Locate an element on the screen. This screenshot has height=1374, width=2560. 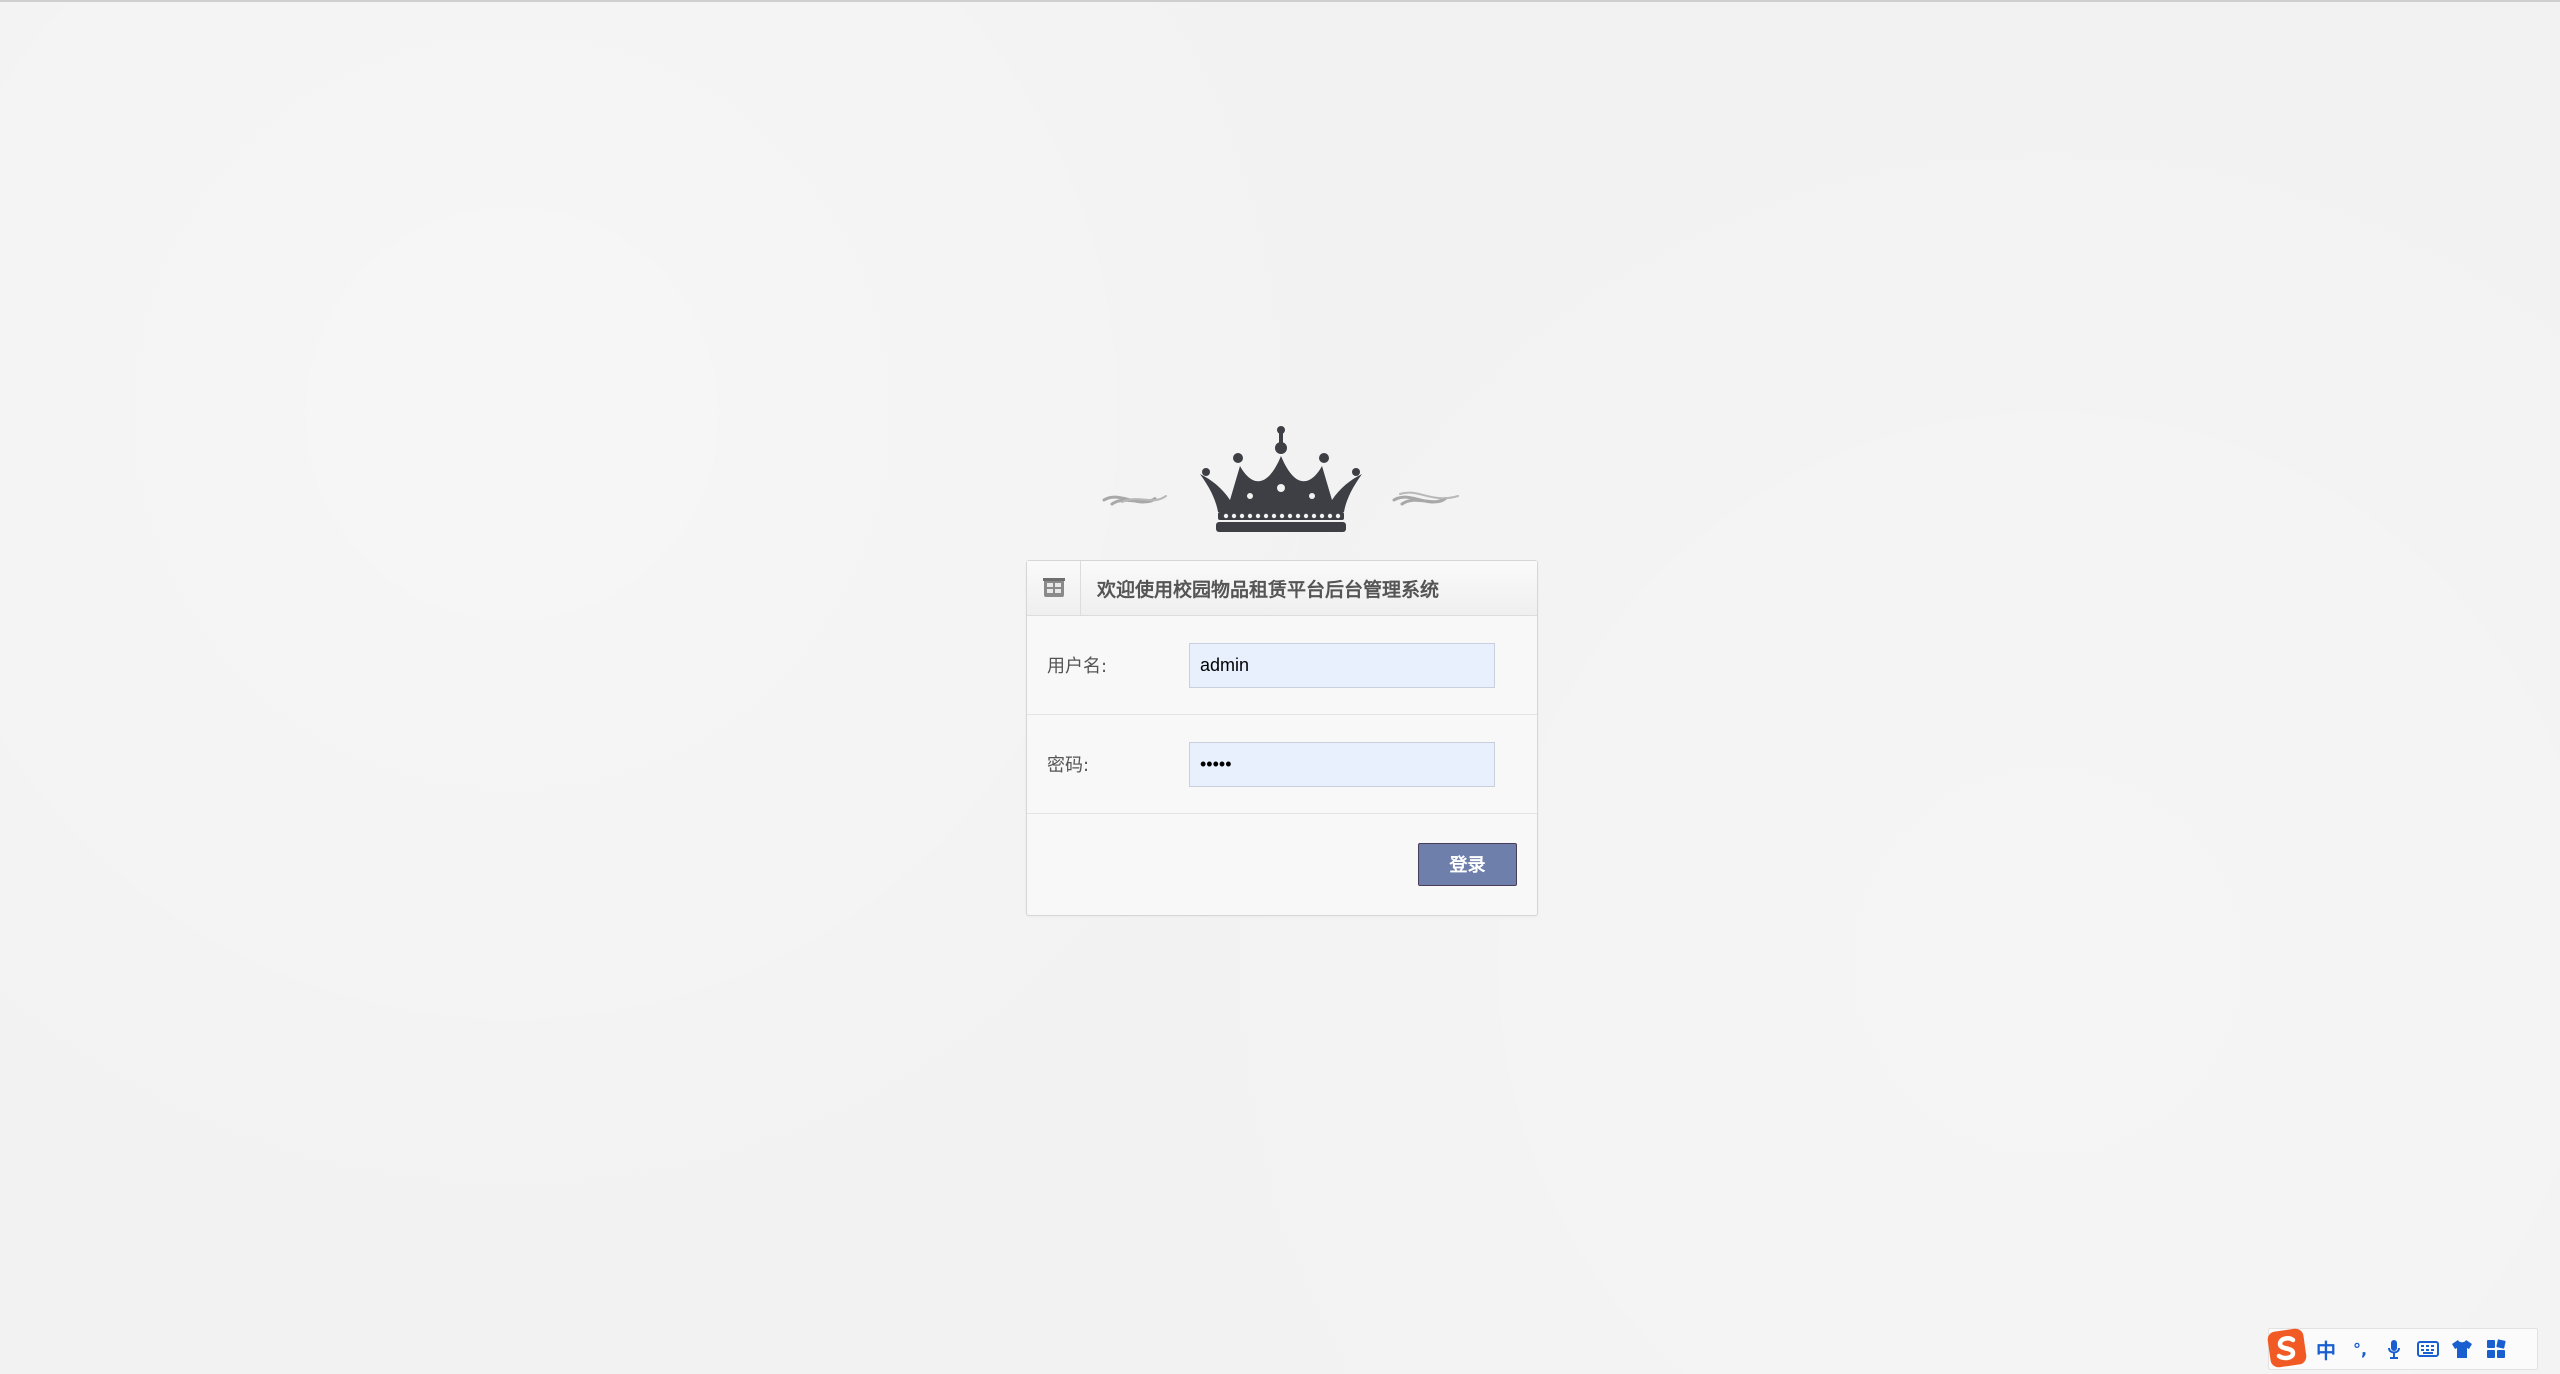
login-button: 登录 is located at coordinates (1467, 864).